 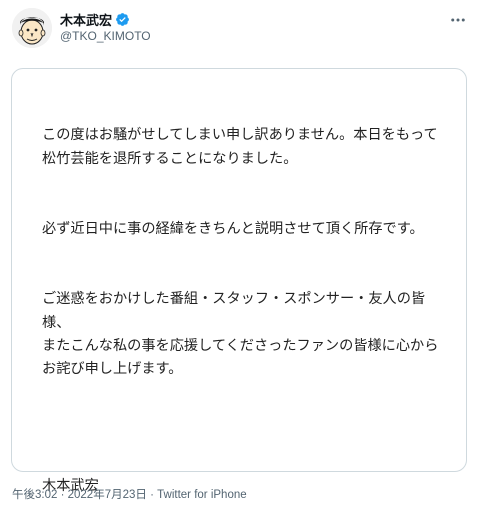 I want to click on tweet-time: 午後3:02, so click(x=34, y=495).